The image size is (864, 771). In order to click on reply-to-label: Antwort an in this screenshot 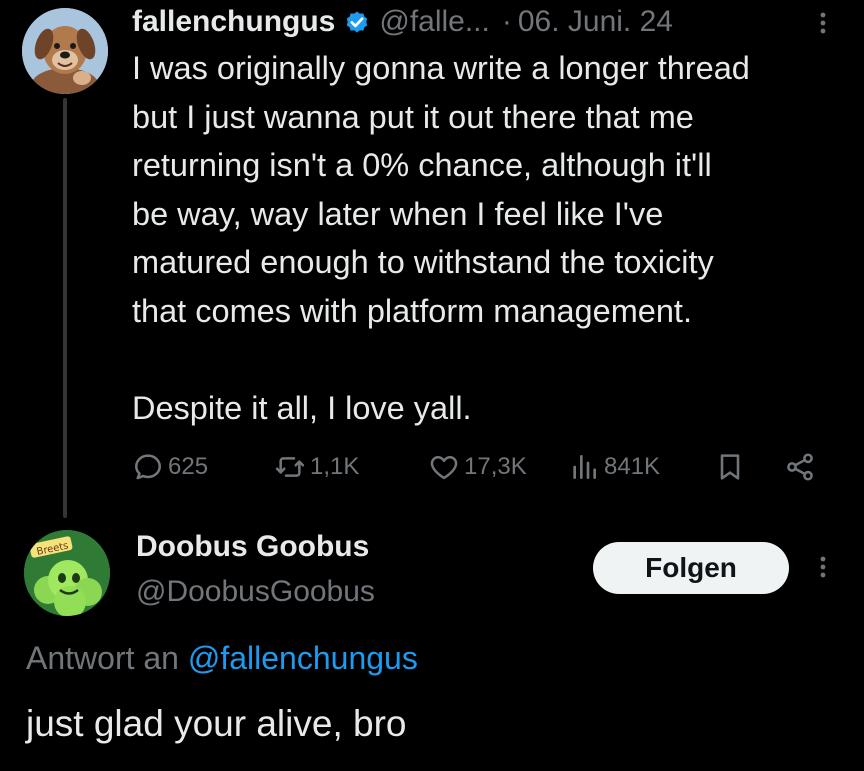, I will do `click(102, 658)`.